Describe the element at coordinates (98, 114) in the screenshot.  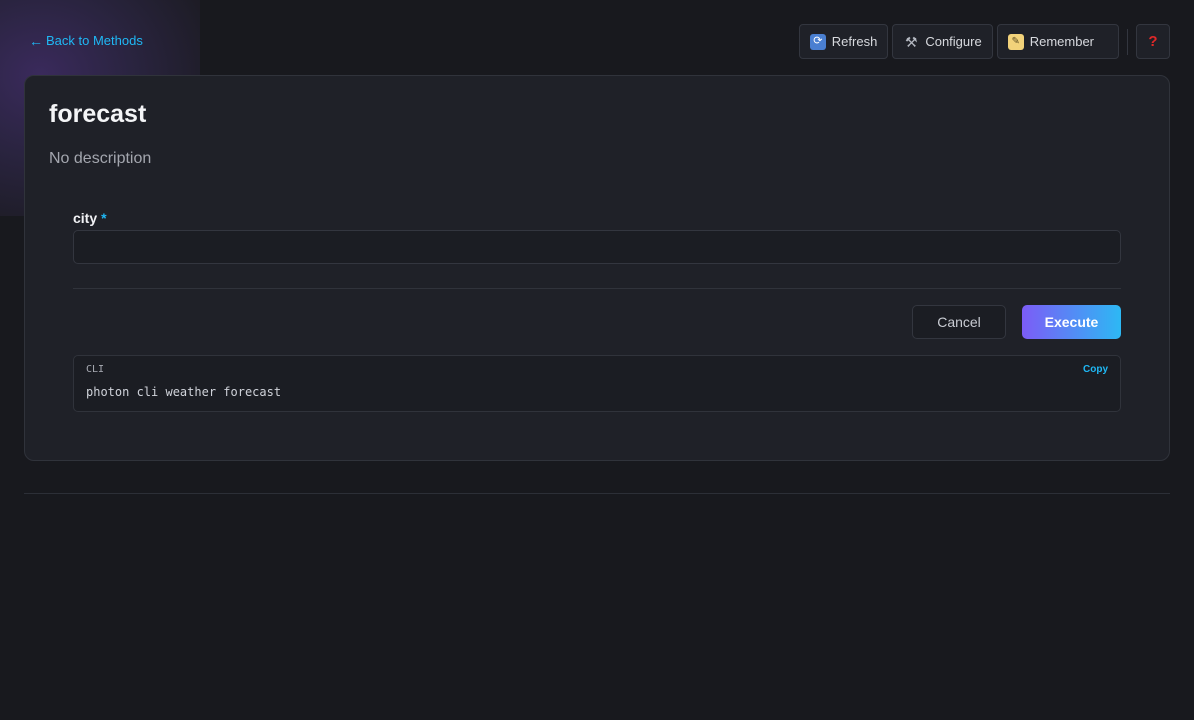
I see `method-title: forecast` at that location.